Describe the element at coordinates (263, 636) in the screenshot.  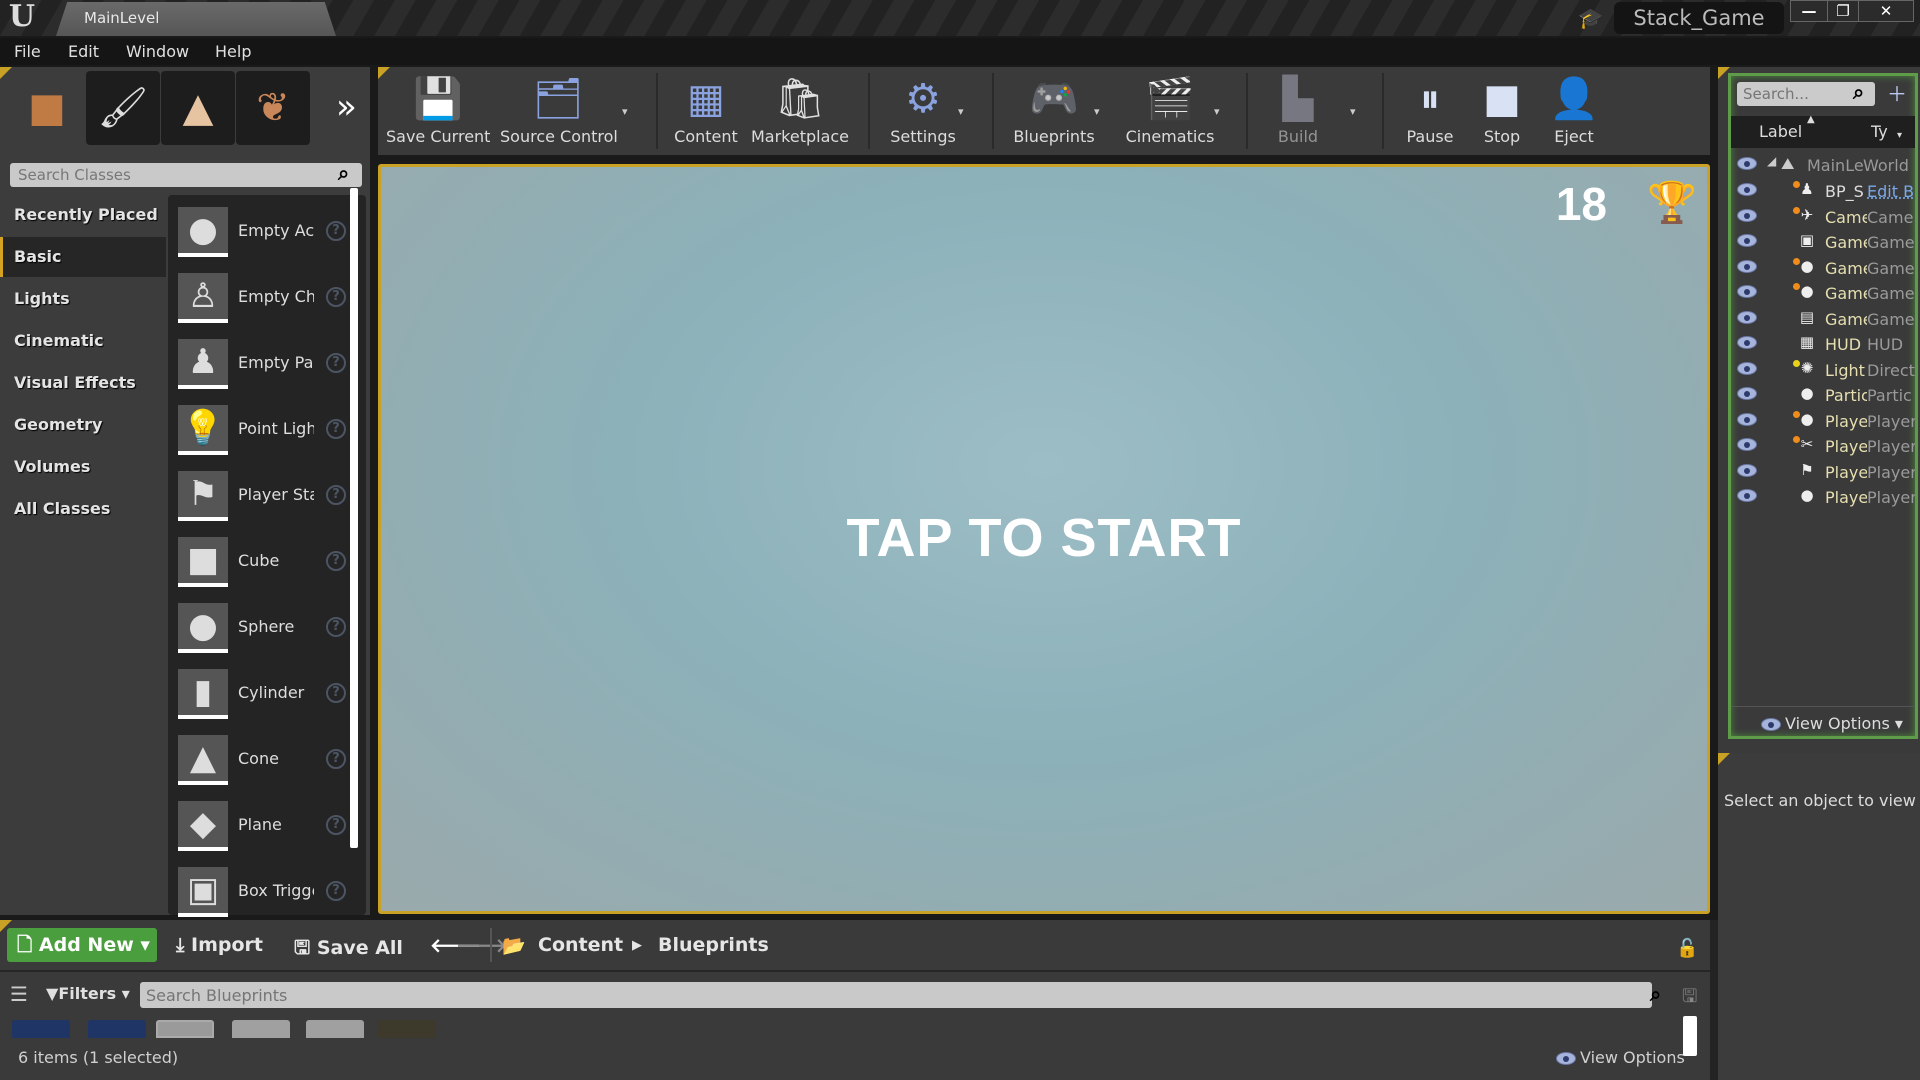
I see `class-item: ● Sphere?` at that location.